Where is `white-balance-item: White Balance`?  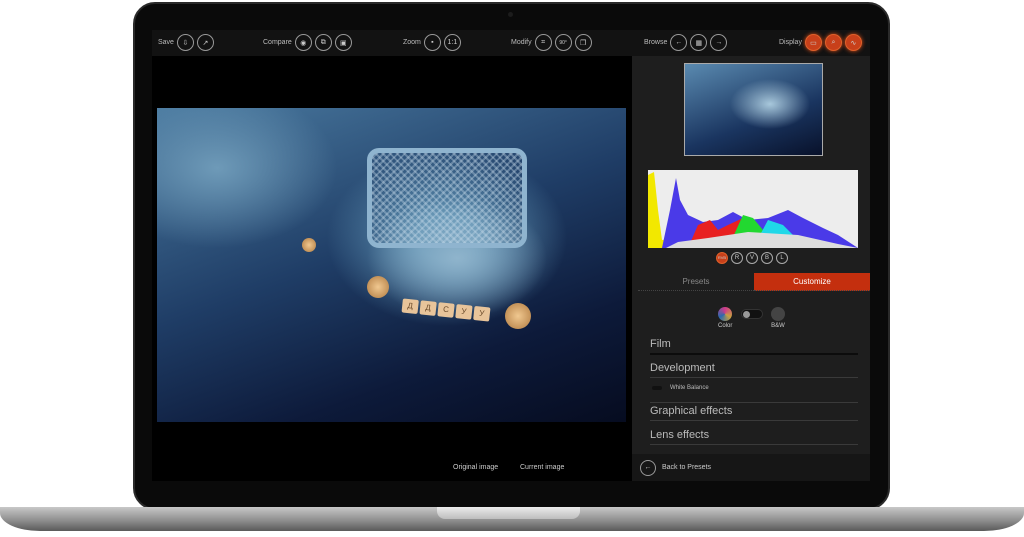
white-balance-item: White Balance is located at coordinates (680, 388).